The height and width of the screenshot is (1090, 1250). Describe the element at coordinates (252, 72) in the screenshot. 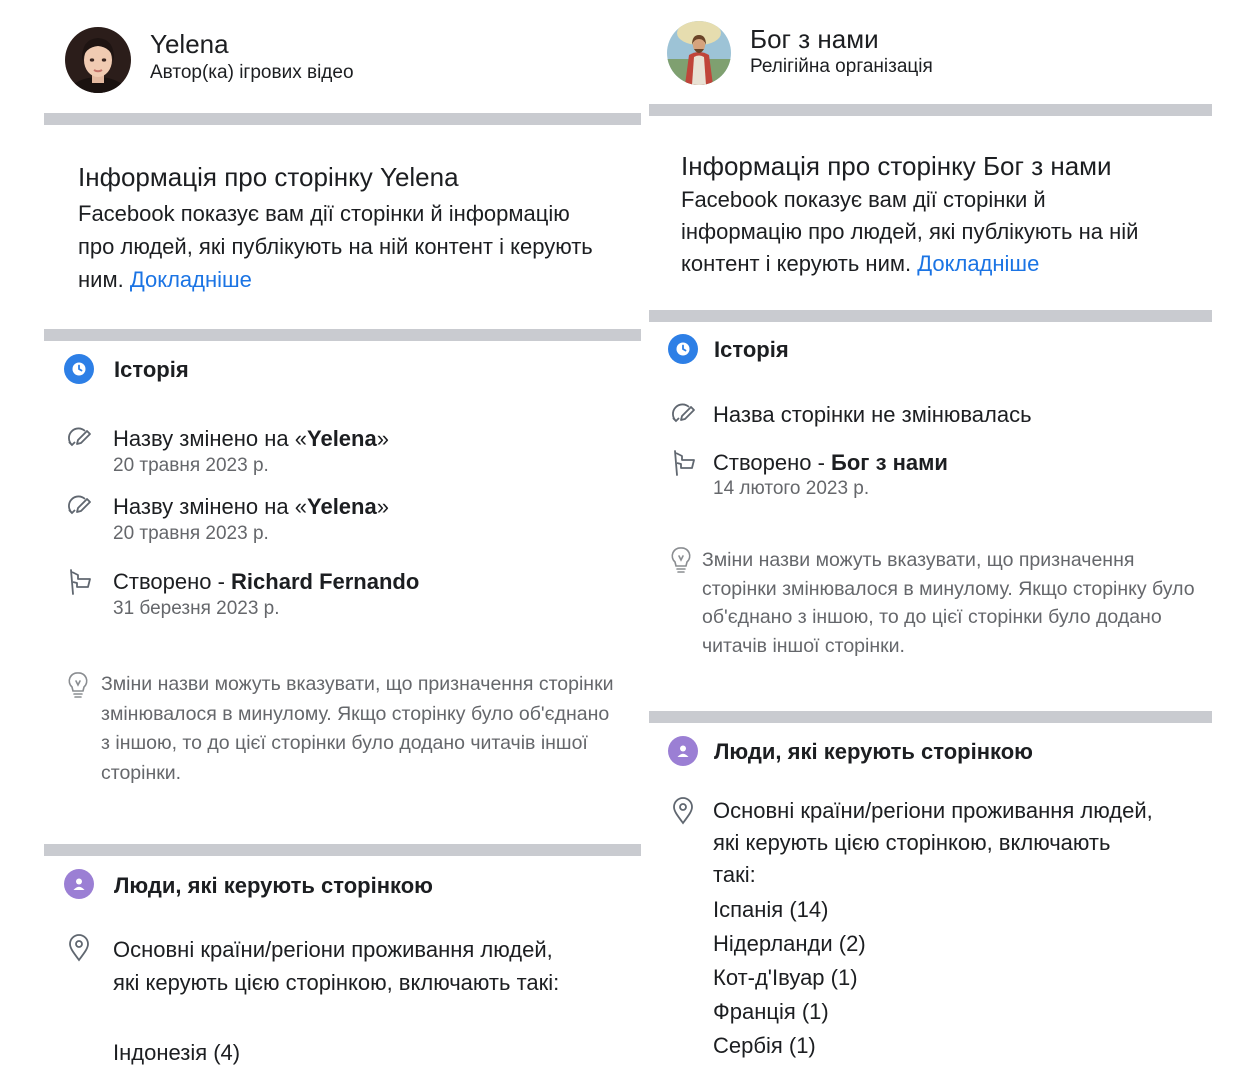

I see `page-category: Автор(ка) ігрових відео` at that location.